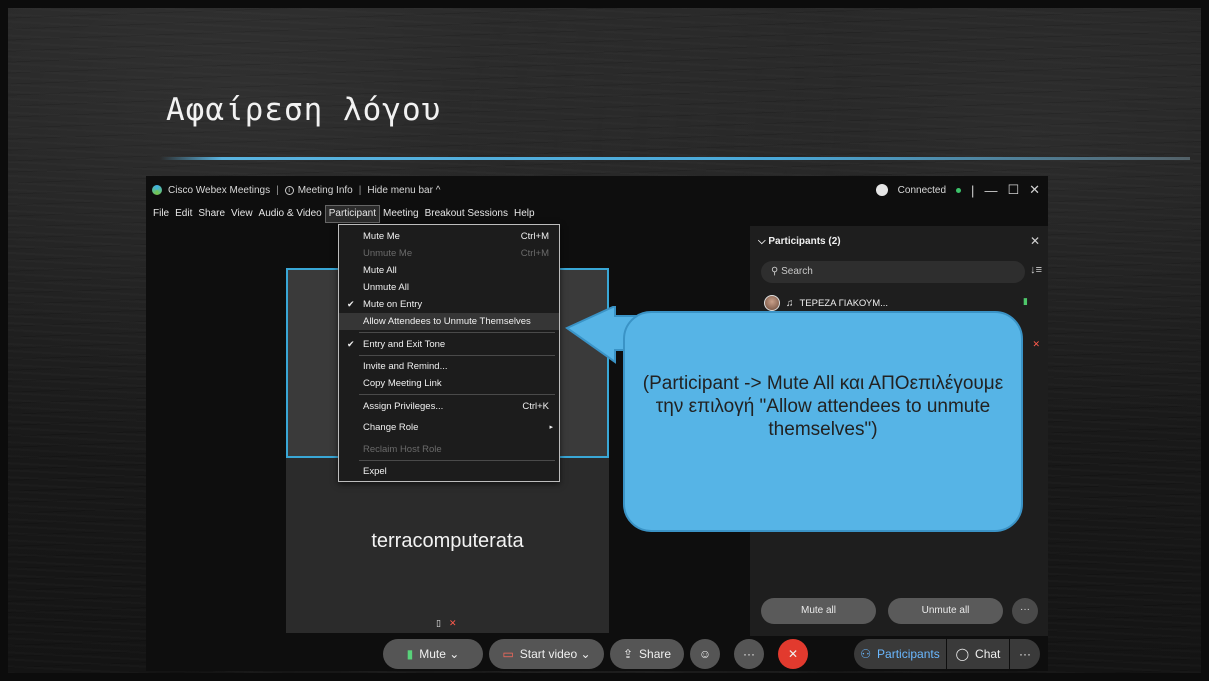 Image resolution: width=1209 pixels, height=681 pixels. I want to click on reactions-button: ☺, so click(705, 654).